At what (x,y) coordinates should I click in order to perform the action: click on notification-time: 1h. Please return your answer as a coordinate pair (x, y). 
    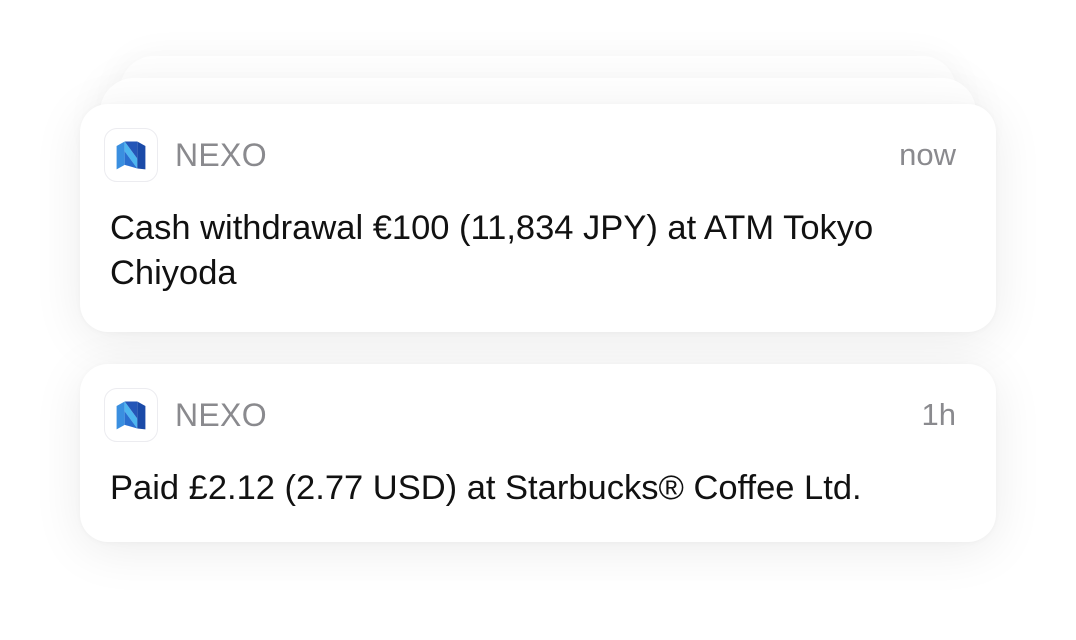
    Looking at the image, I should click on (938, 414).